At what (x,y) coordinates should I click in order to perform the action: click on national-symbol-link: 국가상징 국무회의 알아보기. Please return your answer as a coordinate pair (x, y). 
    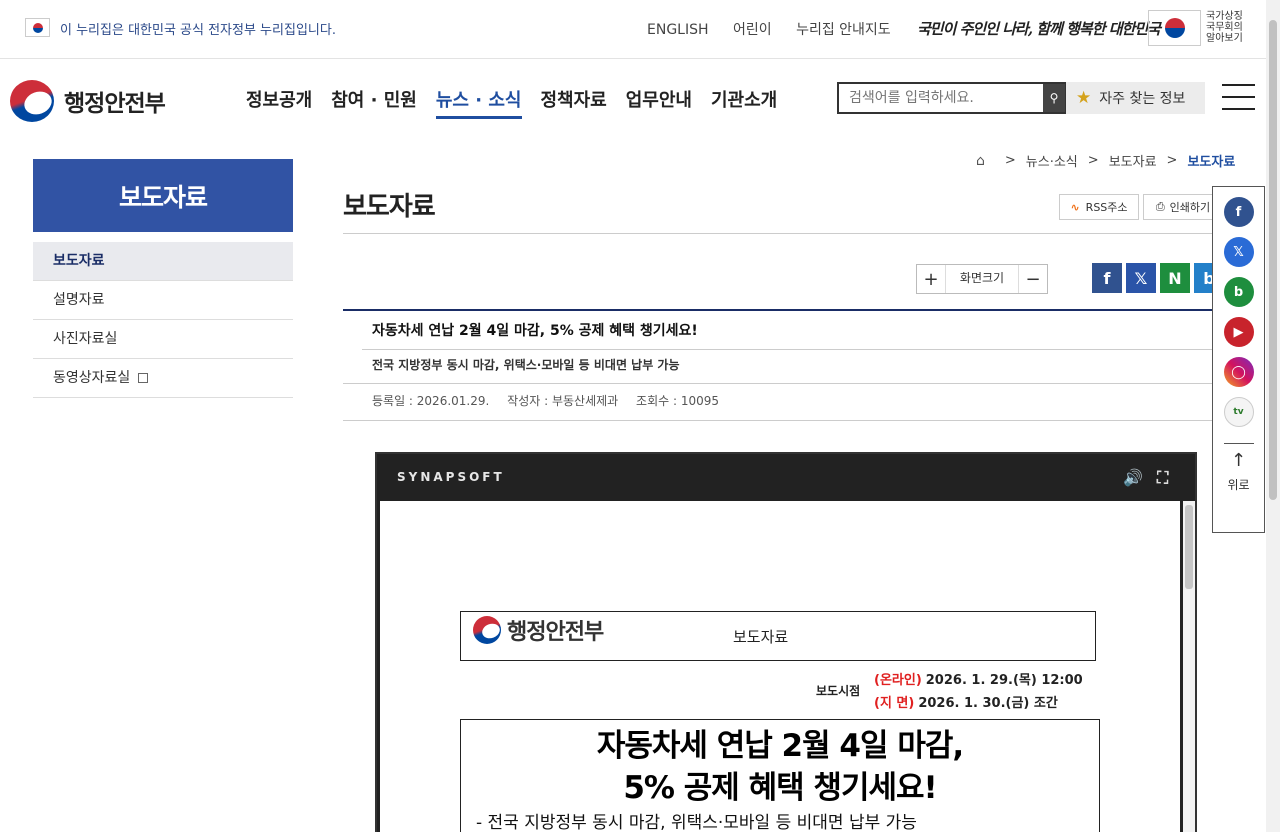
    Looking at the image, I should click on (1228, 27).